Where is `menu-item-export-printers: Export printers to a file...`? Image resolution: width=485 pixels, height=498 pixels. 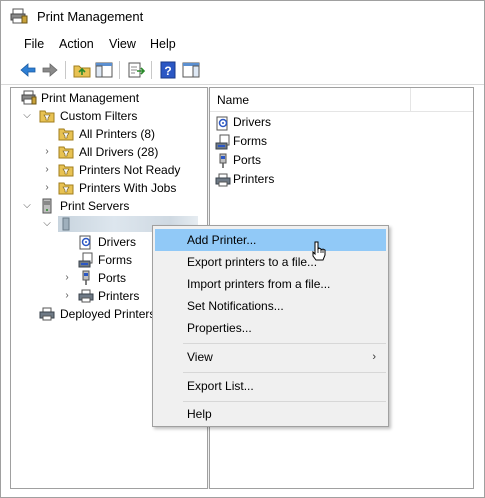 menu-item-export-printers: Export printers to a file... is located at coordinates (270, 262).